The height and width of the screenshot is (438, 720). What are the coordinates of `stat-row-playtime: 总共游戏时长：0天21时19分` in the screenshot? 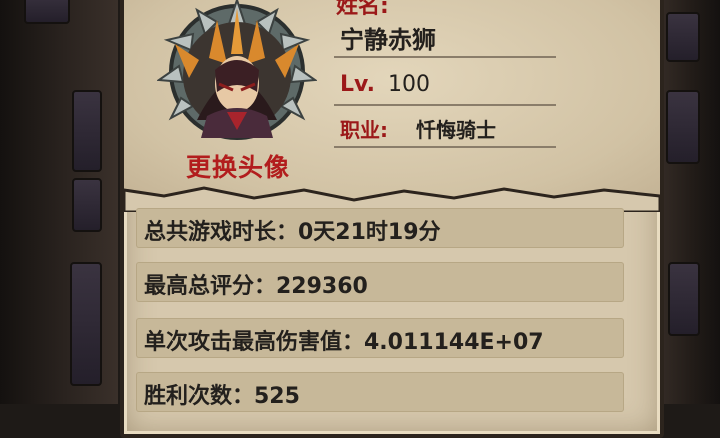 It's located at (380, 228).